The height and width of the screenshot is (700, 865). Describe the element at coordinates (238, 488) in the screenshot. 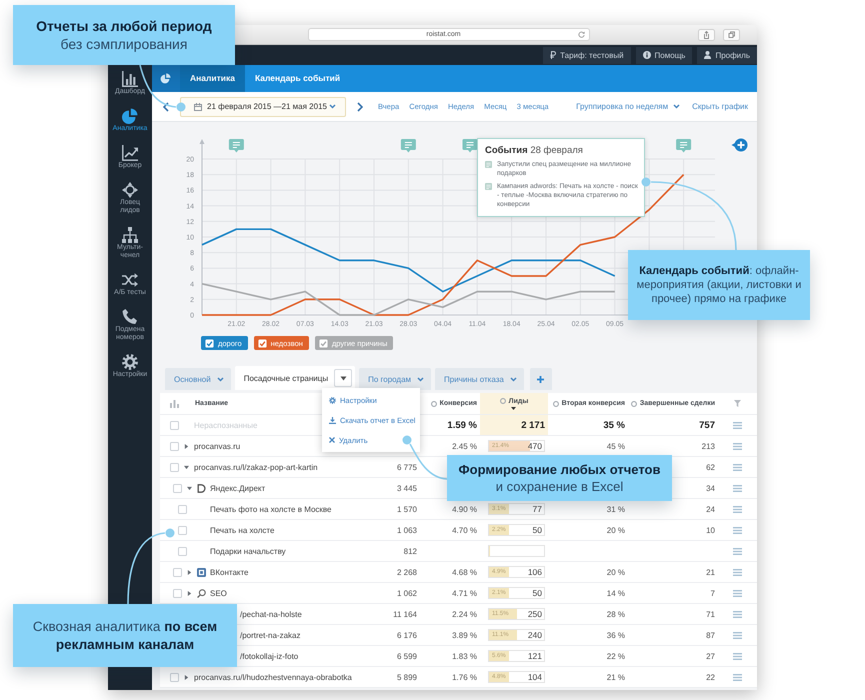

I see `table-cell: Яндекс.Директ` at that location.